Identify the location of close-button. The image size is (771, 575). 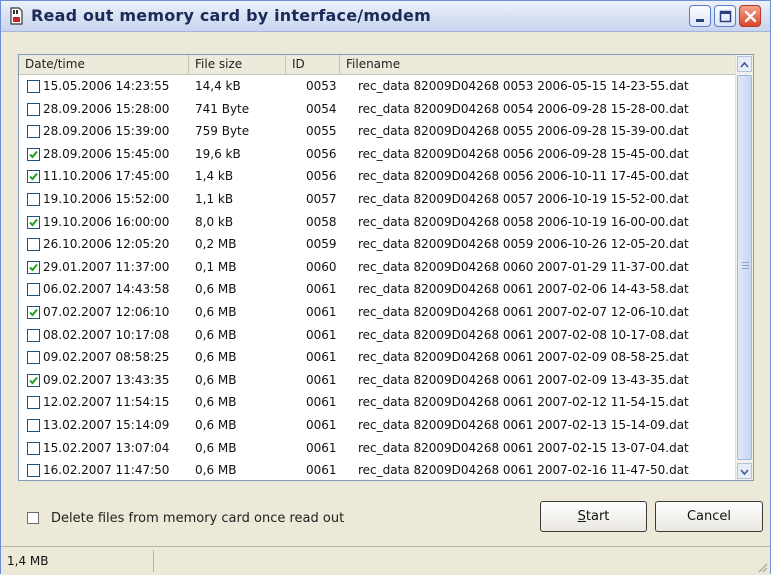
(750, 16).